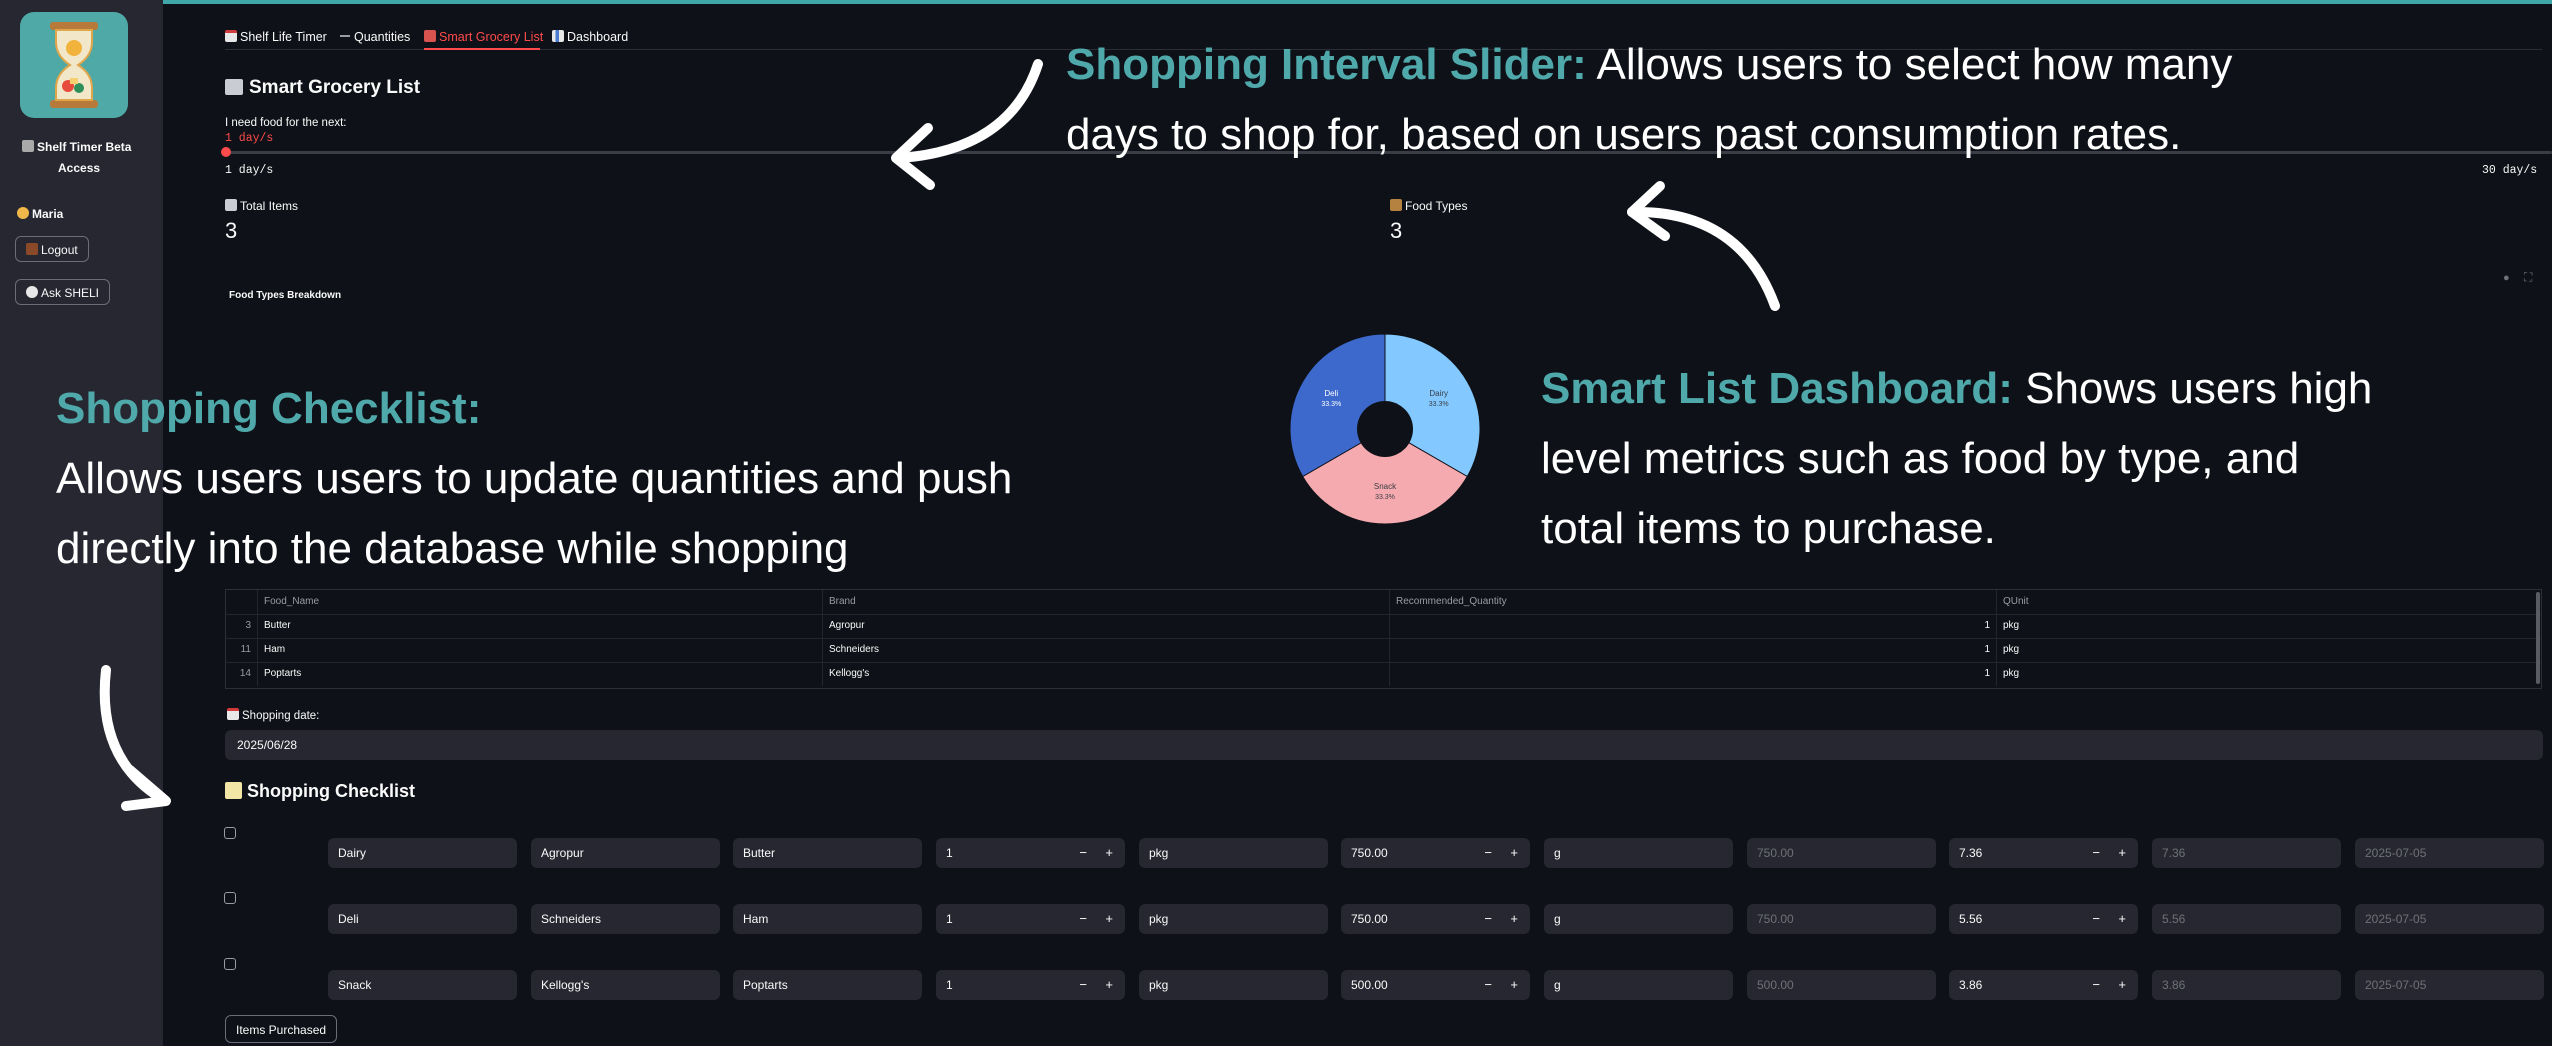 Image resolution: width=2552 pixels, height=1046 pixels. Describe the element at coordinates (2246, 985) in the screenshot. I see `price-display-field: 3.86` at that location.